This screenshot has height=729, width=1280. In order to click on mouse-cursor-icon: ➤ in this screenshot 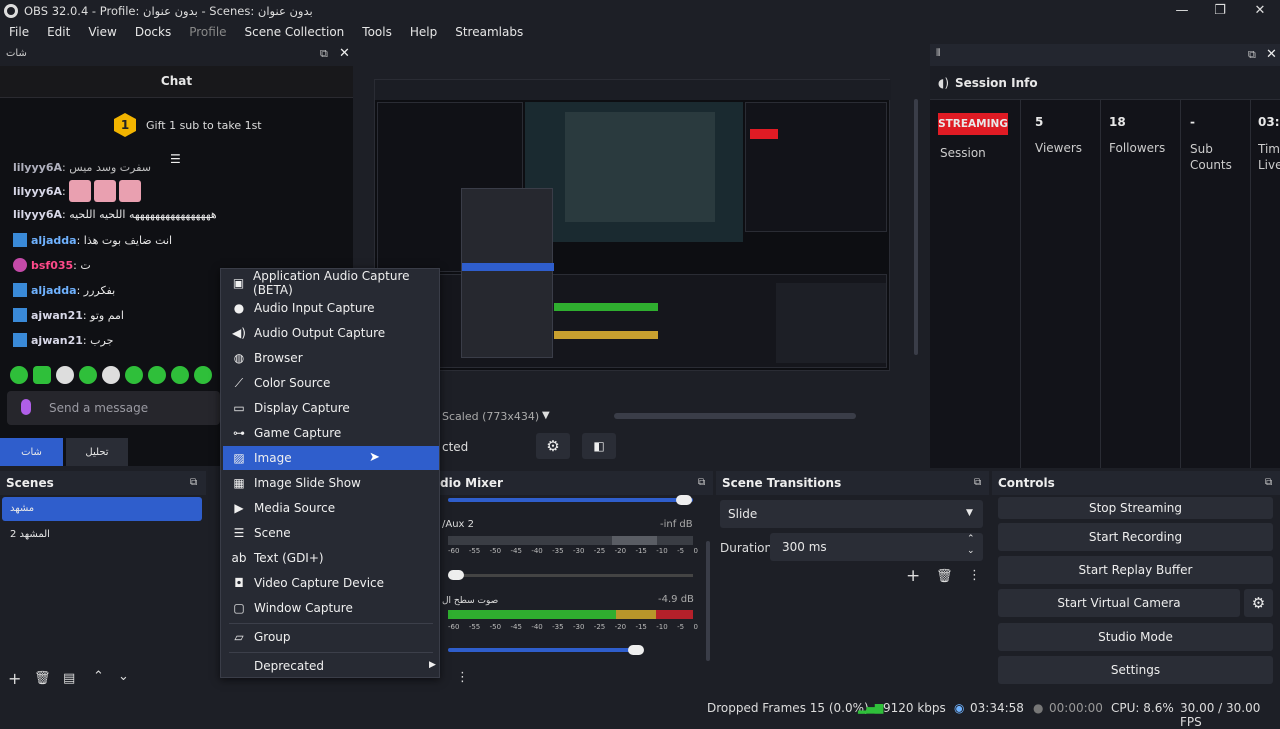, I will do `click(374, 457)`.